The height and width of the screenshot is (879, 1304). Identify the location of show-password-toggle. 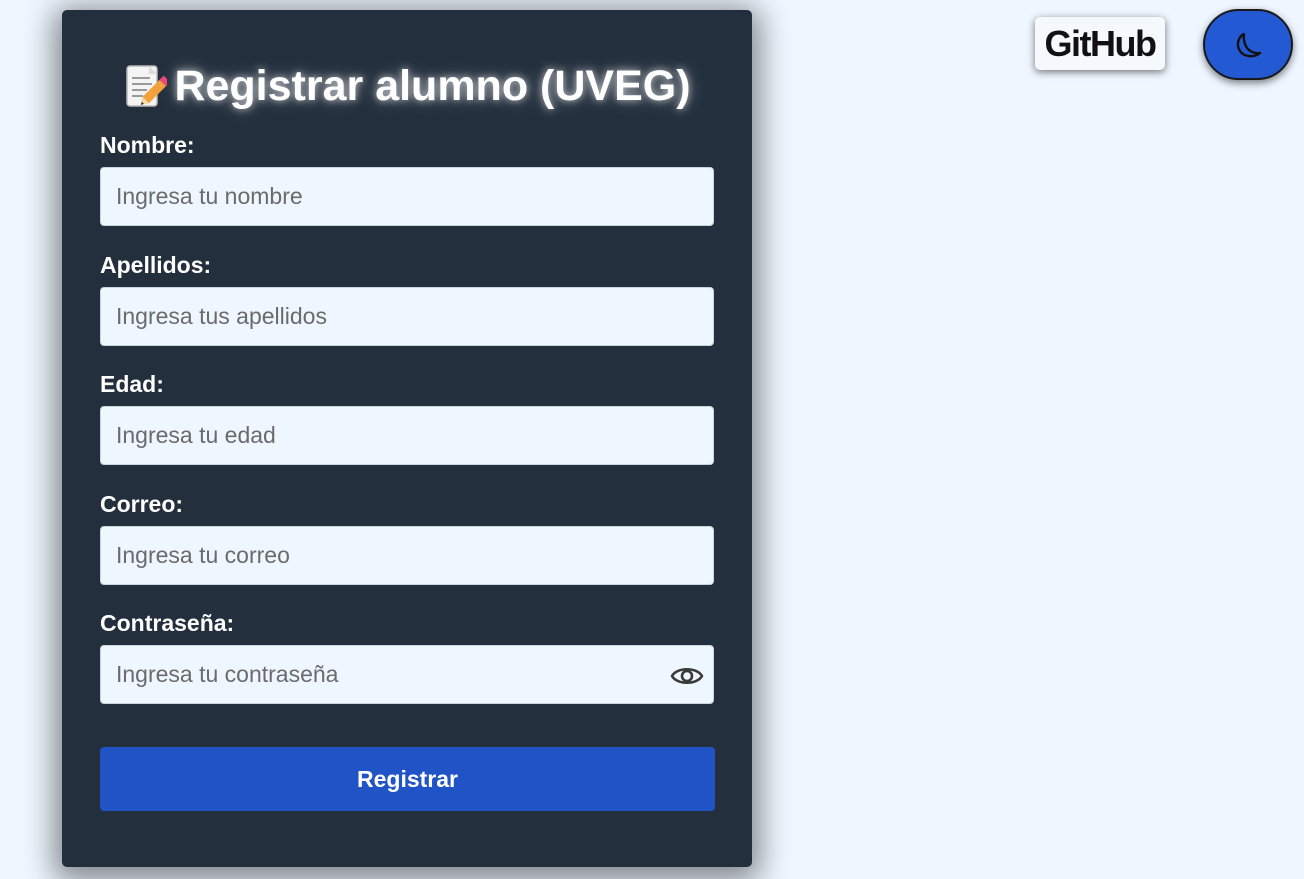
(687, 676).